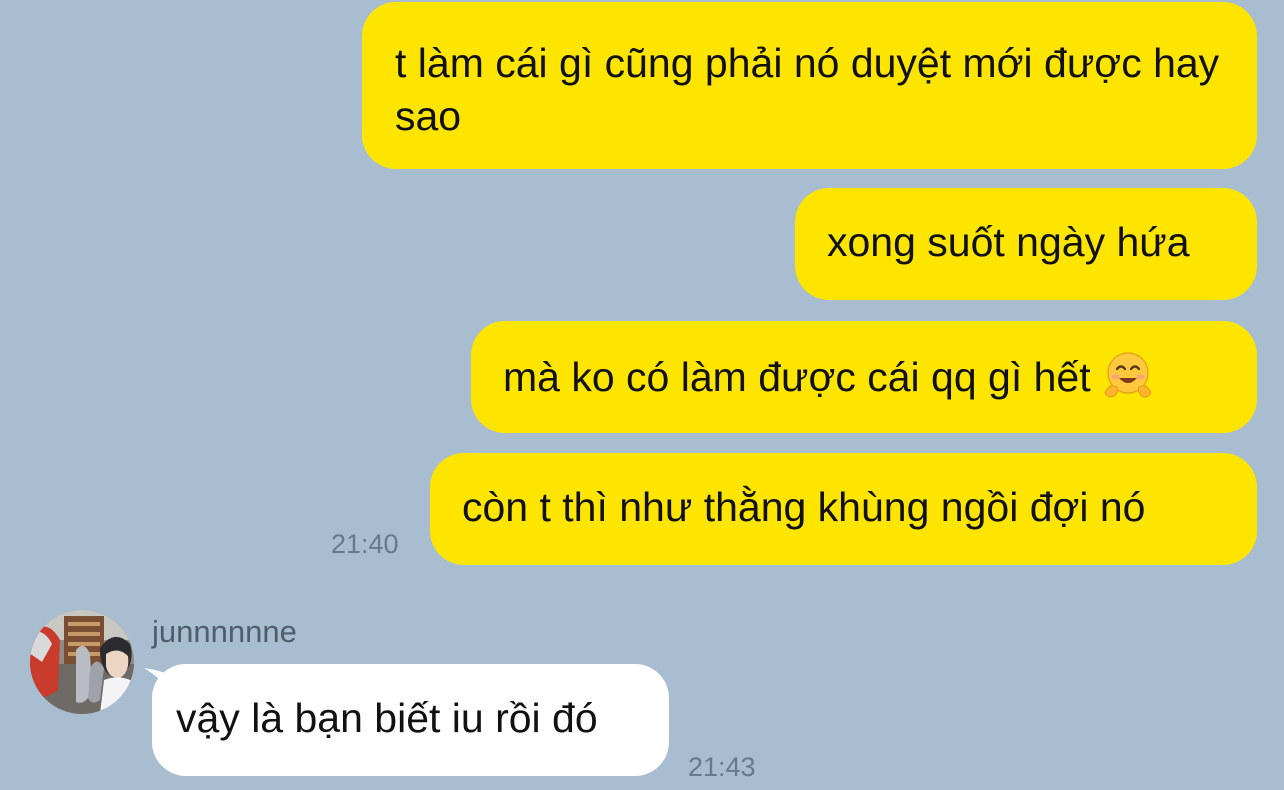 The image size is (1284, 790). I want to click on avatar-photo-icon, so click(82, 662).